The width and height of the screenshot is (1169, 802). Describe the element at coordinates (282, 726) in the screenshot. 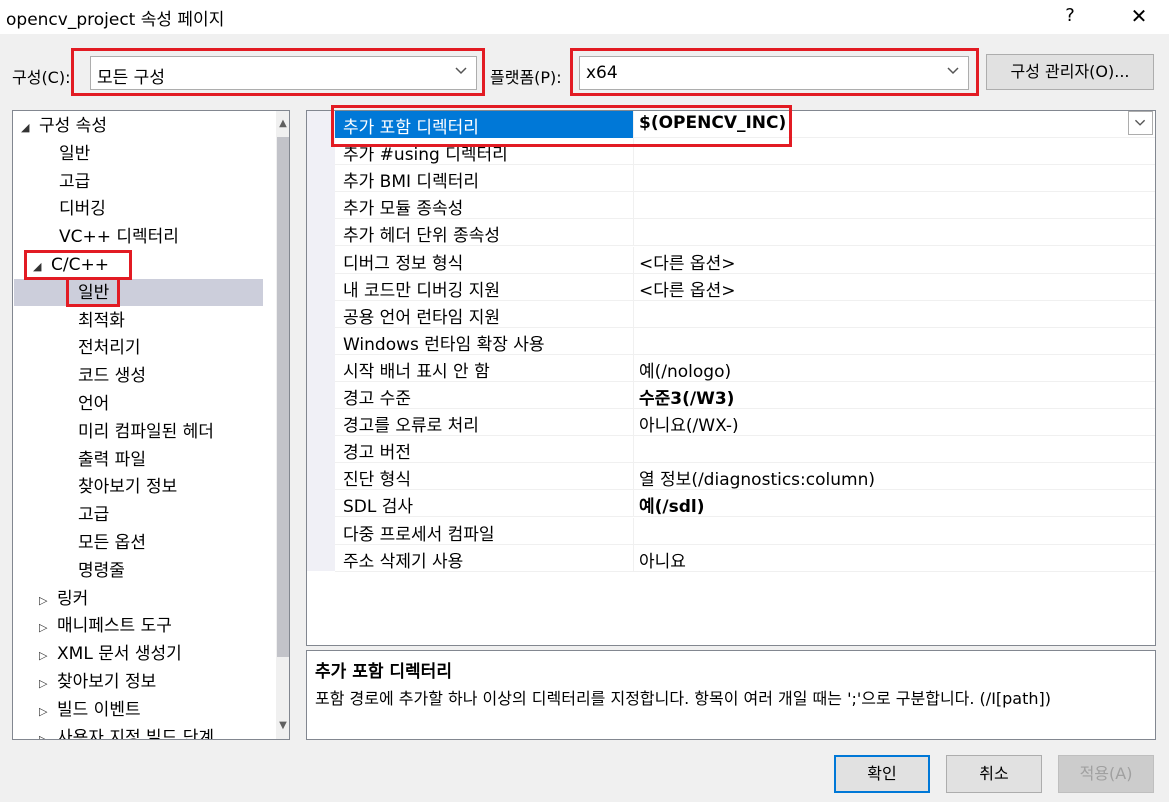

I see `scroll-down-icon: ▼` at that location.